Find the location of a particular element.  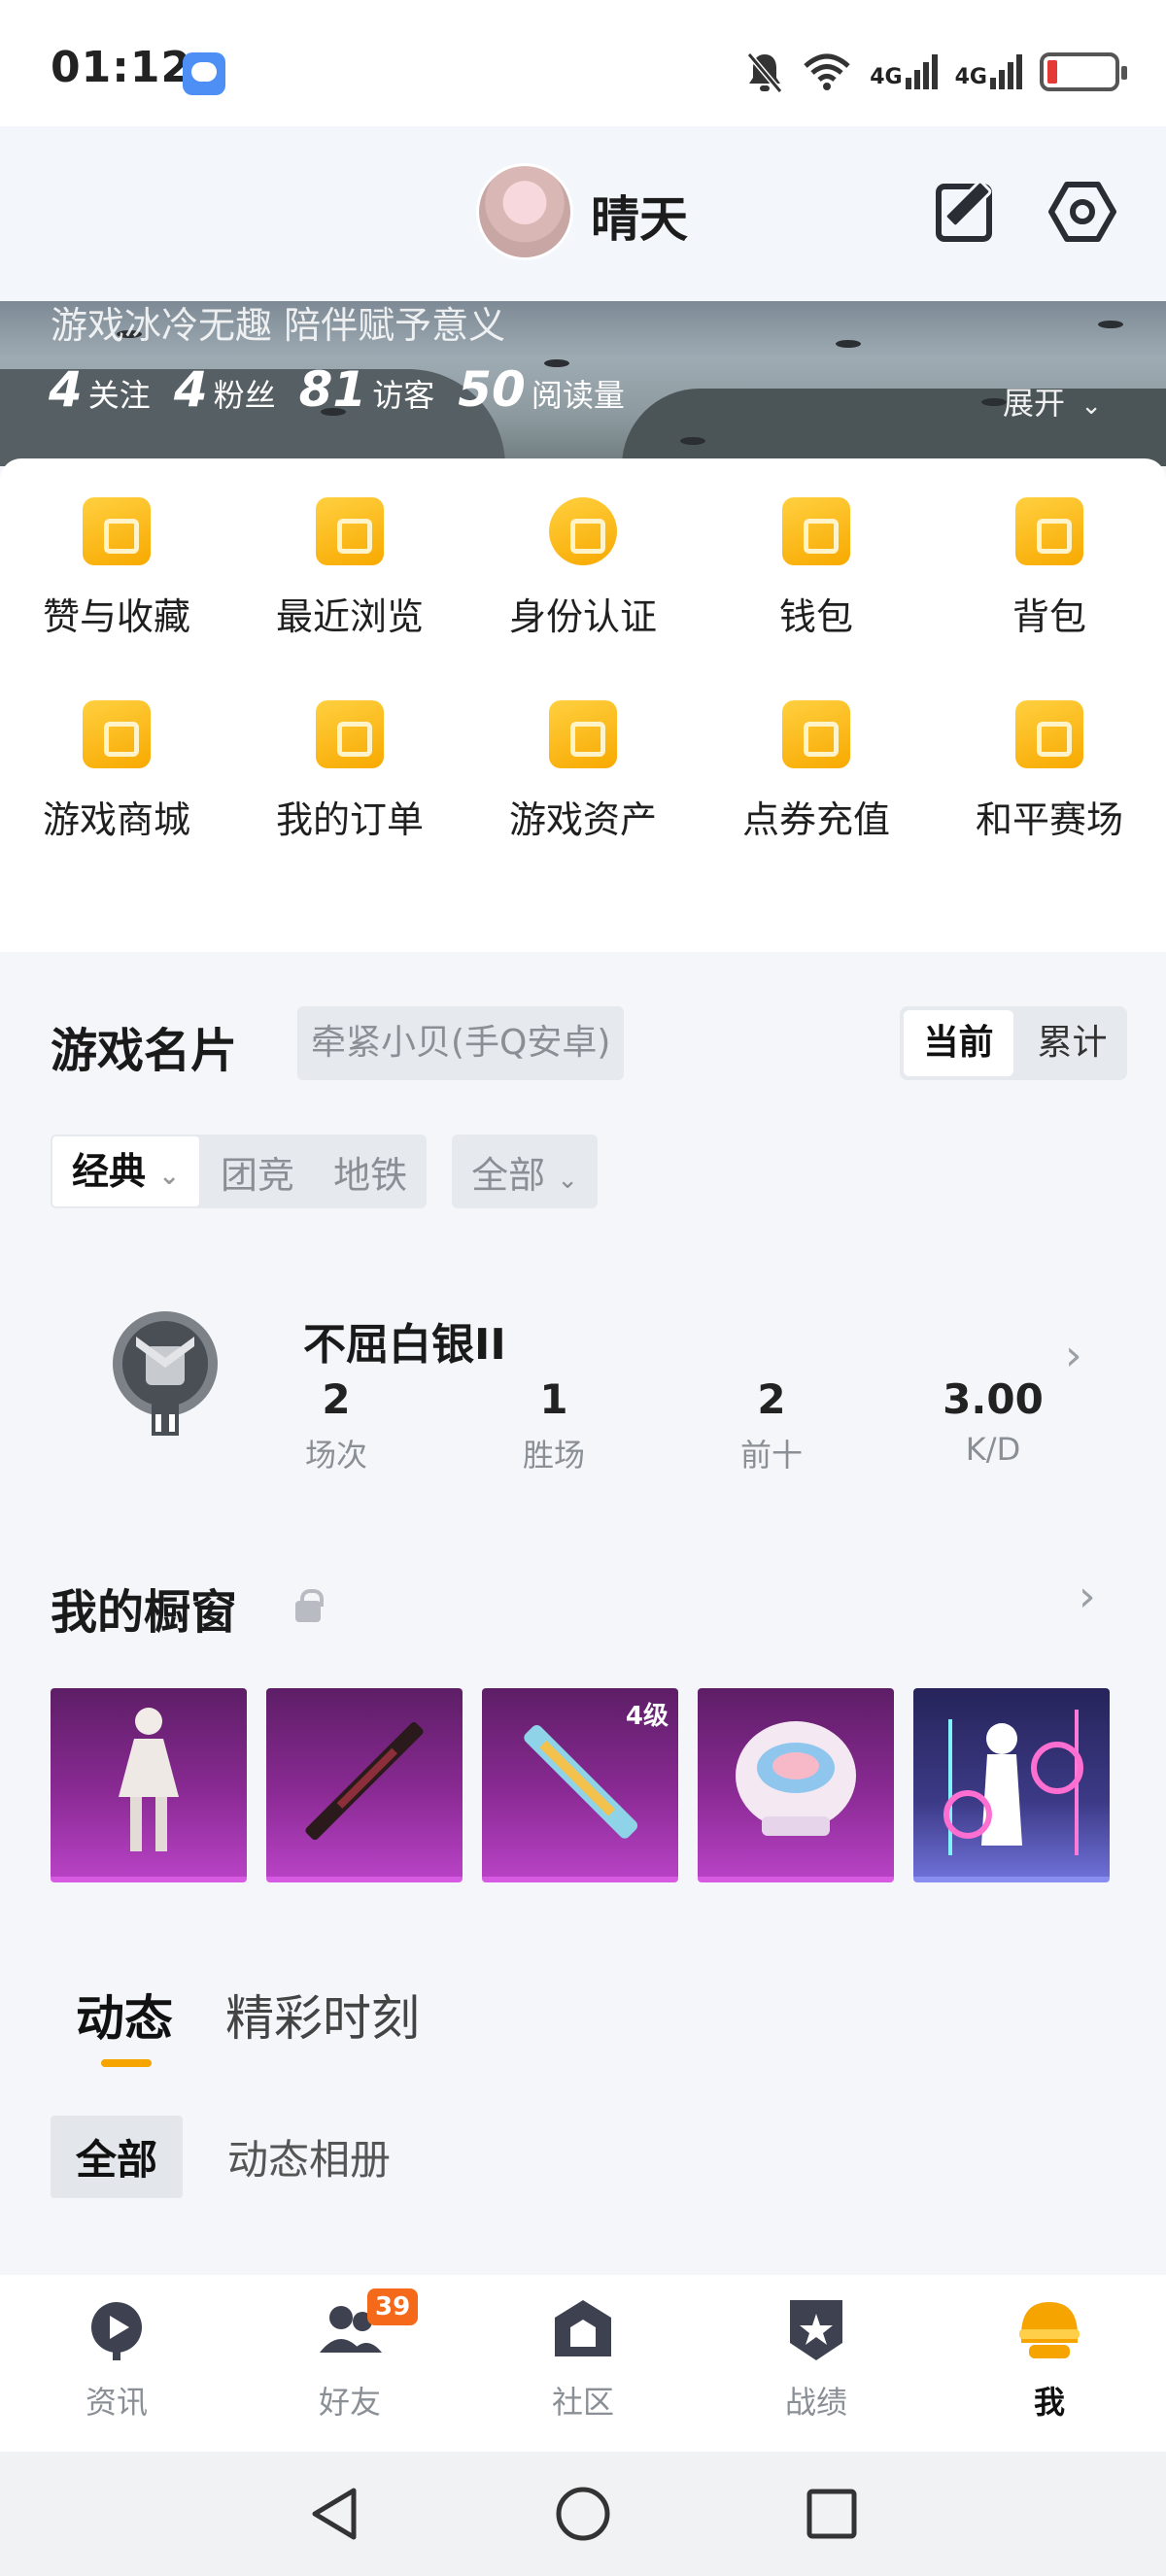

stat-fans: 4 粉丝 is located at coordinates (225, 389).